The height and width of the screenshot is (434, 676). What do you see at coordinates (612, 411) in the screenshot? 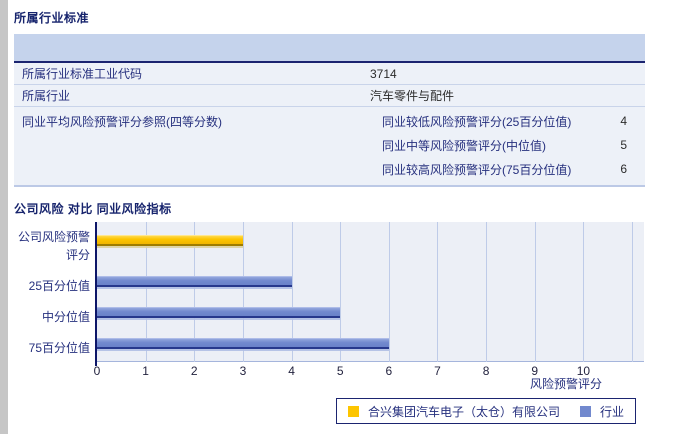
I see `legend-label: 行业` at bounding box center [612, 411].